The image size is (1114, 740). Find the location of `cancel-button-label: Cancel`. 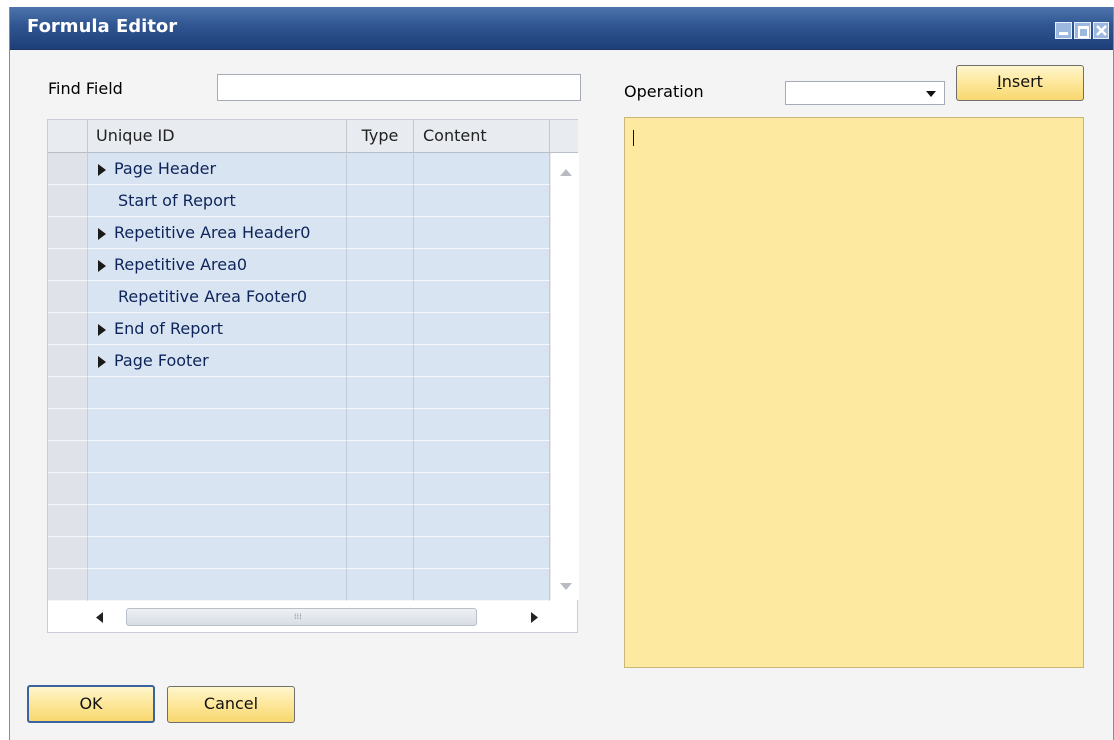

cancel-button-label: Cancel is located at coordinates (231, 703).